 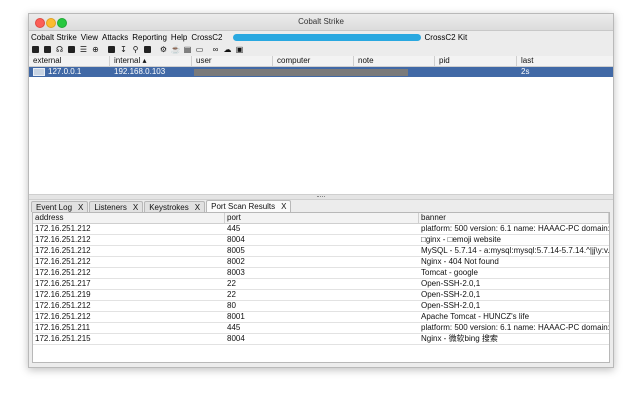 I want to click on port-cell: 8002, so click(x=236, y=261).